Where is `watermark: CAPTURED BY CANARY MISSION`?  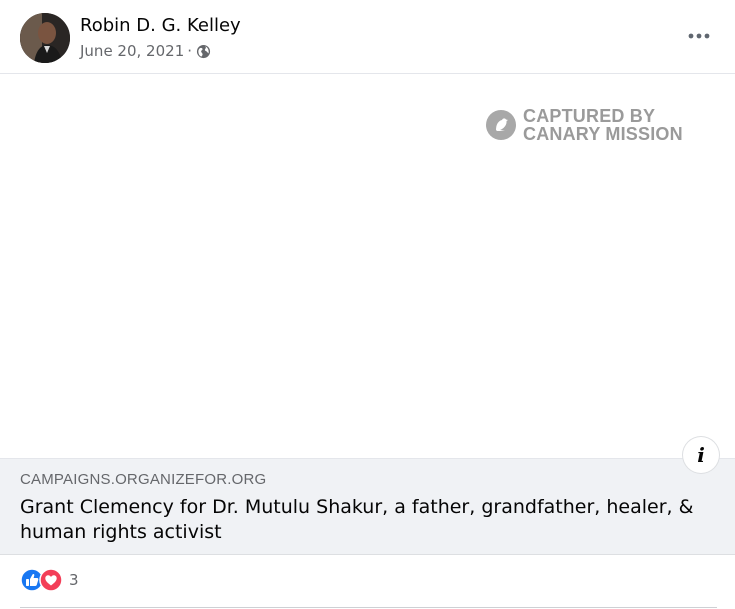 watermark: CAPTURED BY CANARY MISSION is located at coordinates (584, 125).